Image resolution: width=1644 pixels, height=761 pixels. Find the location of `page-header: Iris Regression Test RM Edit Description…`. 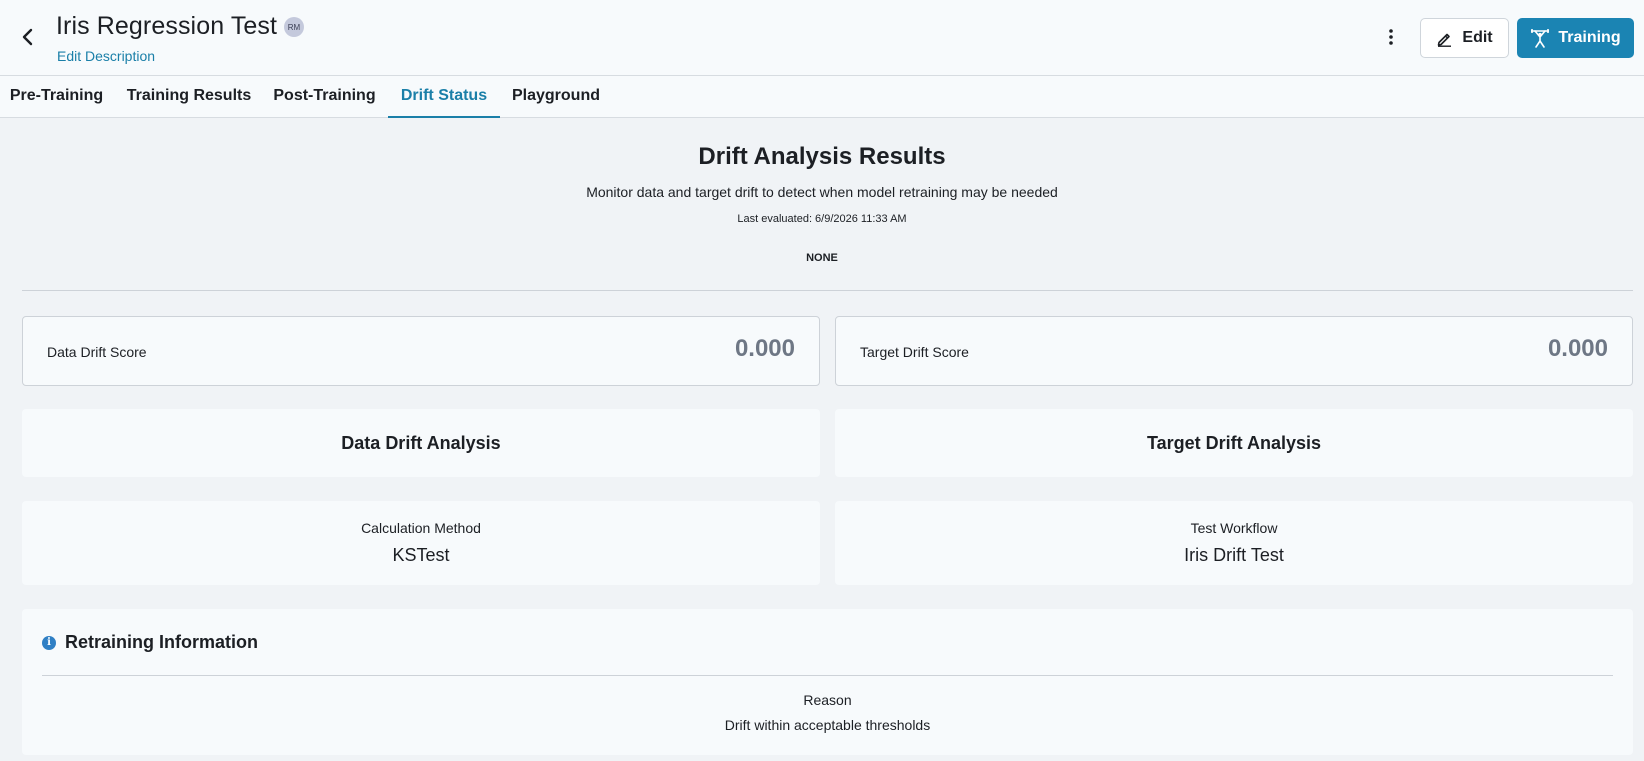

page-header: Iris Regression Test RM Edit Description… is located at coordinates (822, 38).